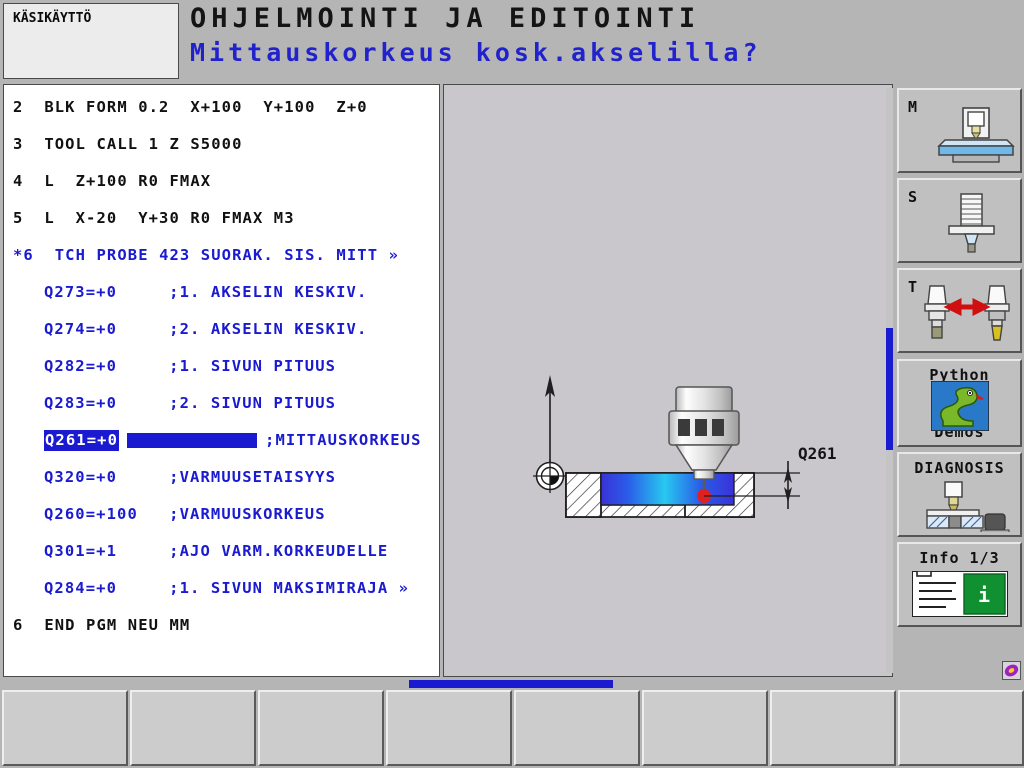 This screenshot has width=1024, height=768. I want to click on program-line: 2 BLK FORM 0.2 X+100 Y+100 Z+0, so click(221, 107).